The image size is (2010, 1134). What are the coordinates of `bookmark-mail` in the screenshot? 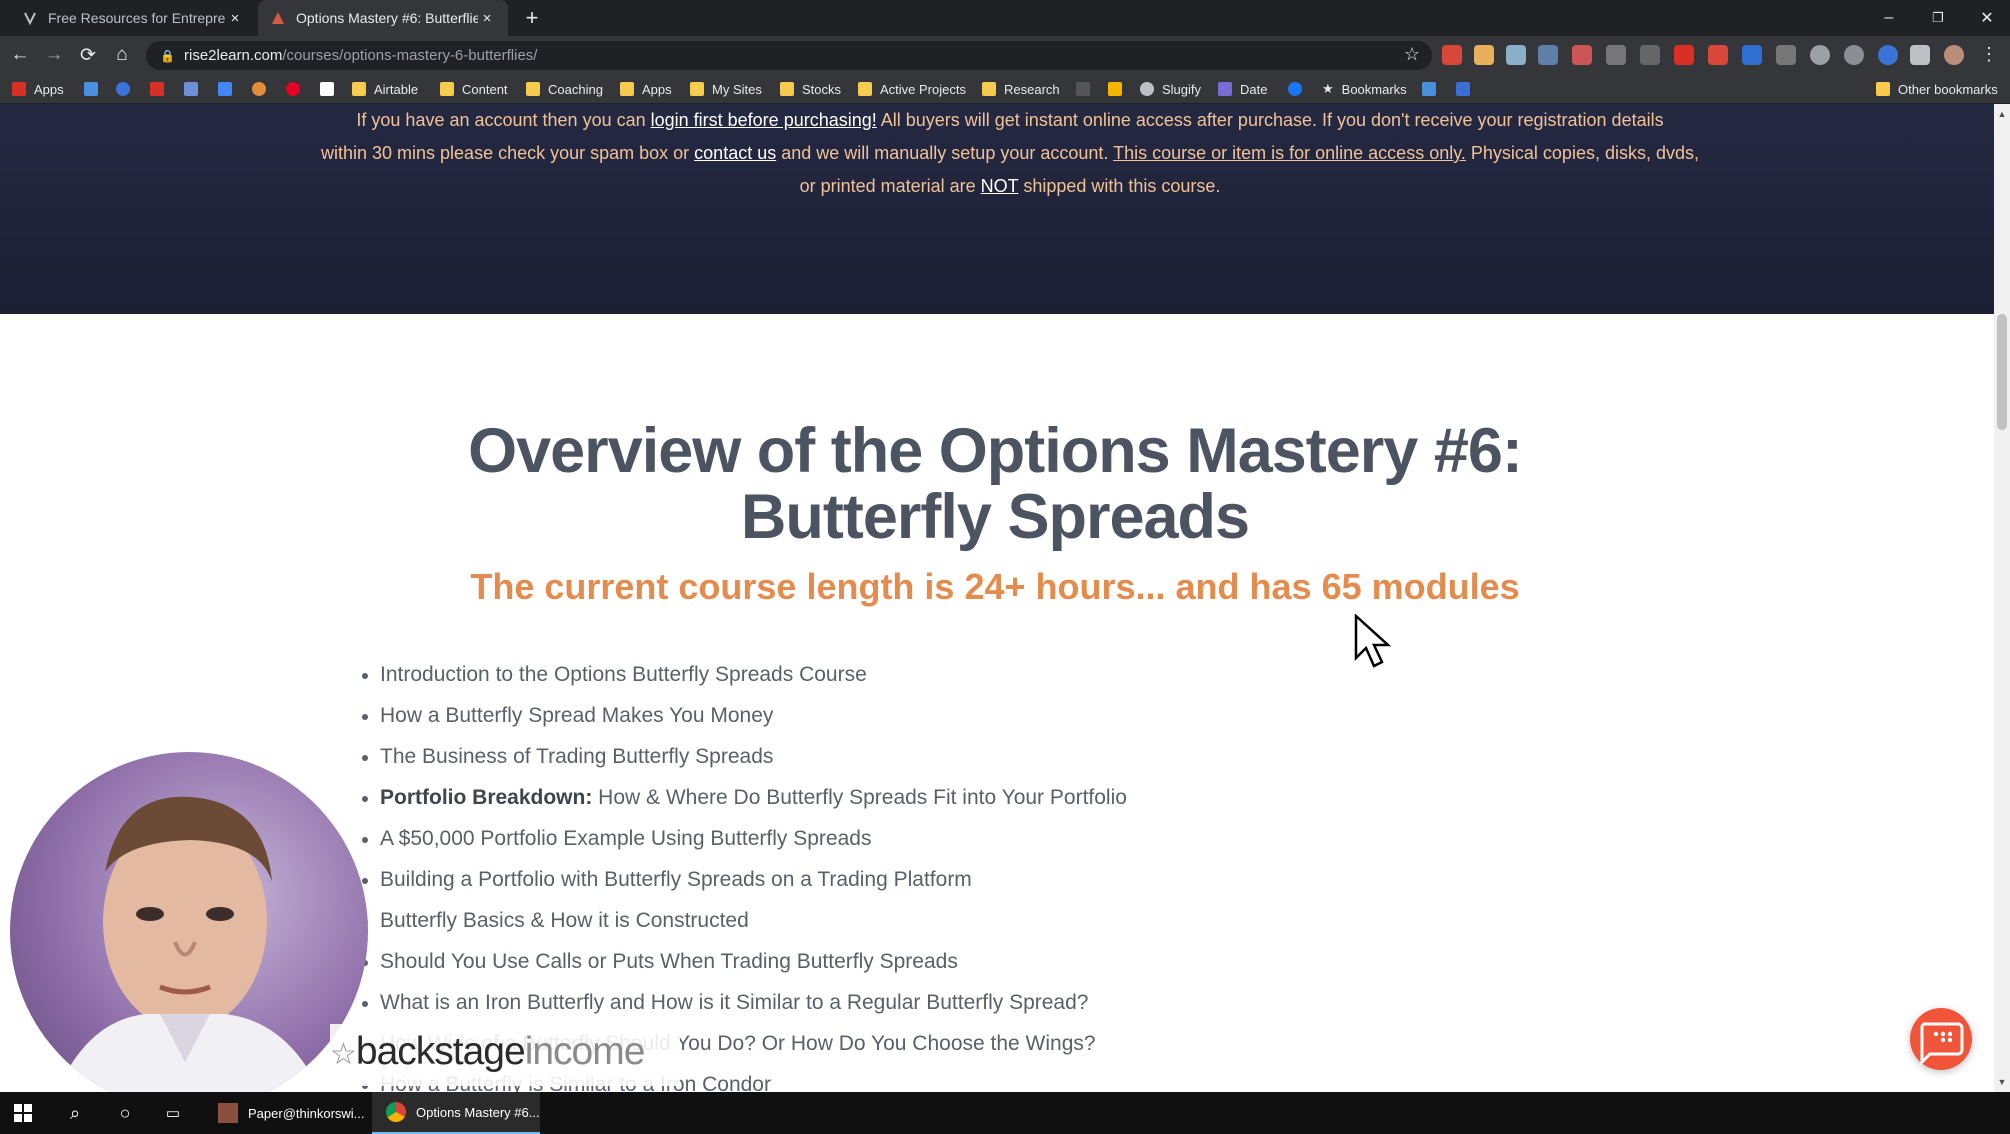 It's located at (195, 89).